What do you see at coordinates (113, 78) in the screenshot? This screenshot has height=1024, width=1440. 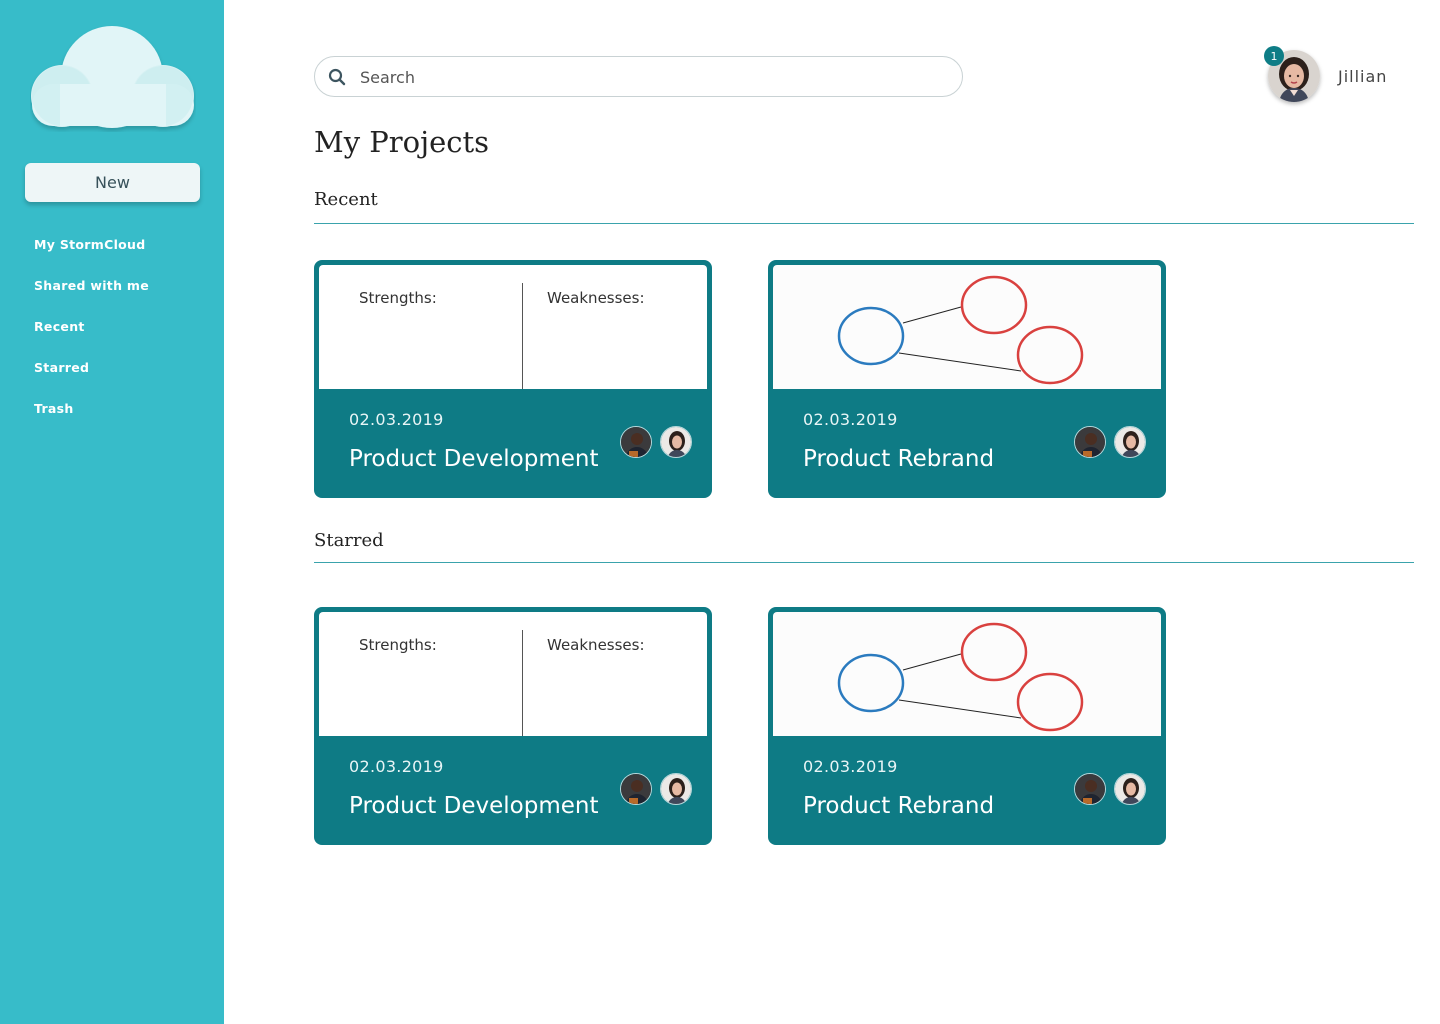 I see `cloud-logo-icon` at bounding box center [113, 78].